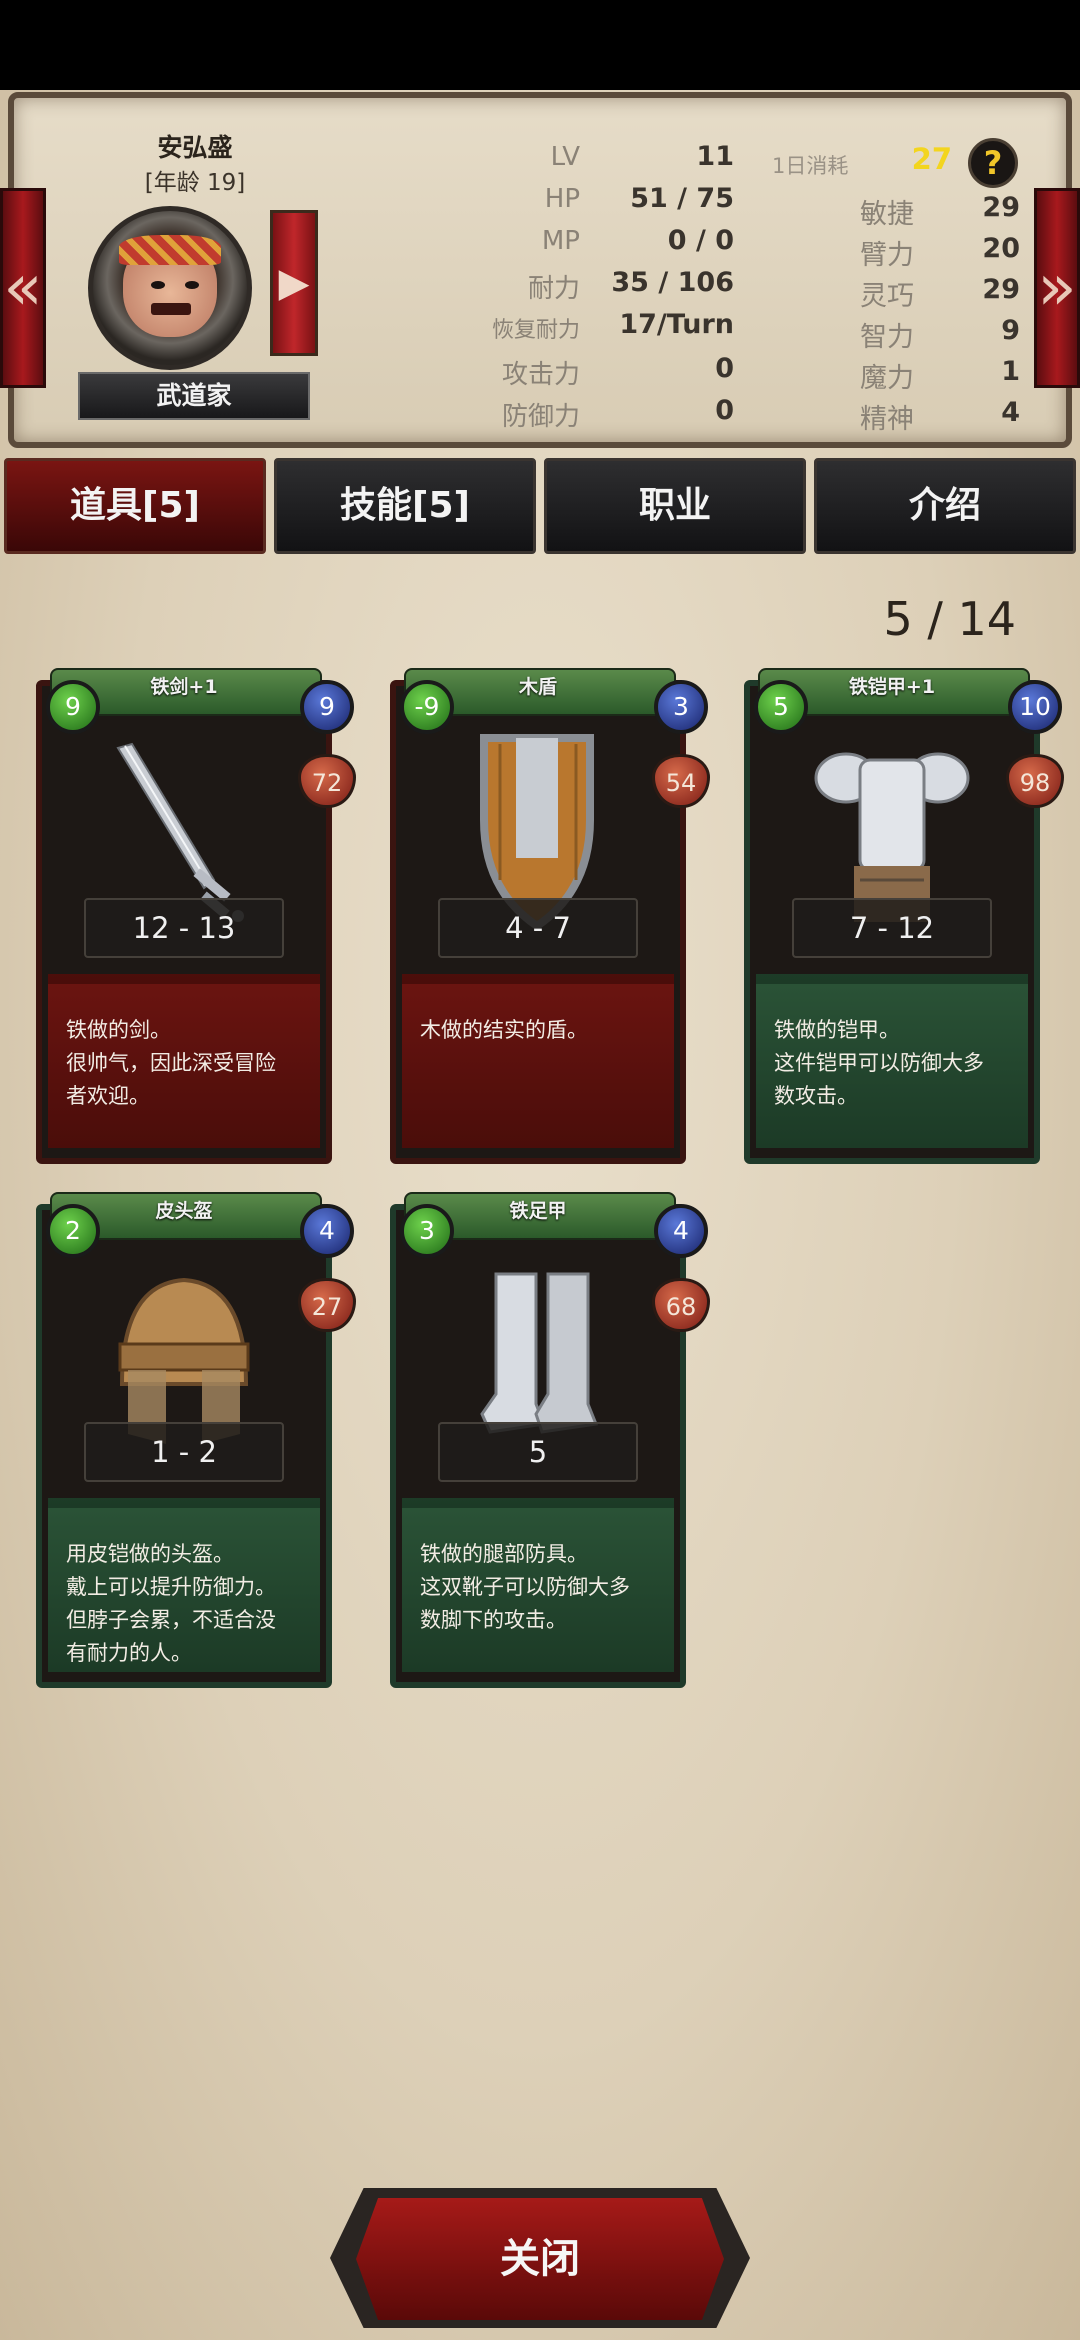  I want to click on daily-cost-label: 1日消耗, so click(810, 166).